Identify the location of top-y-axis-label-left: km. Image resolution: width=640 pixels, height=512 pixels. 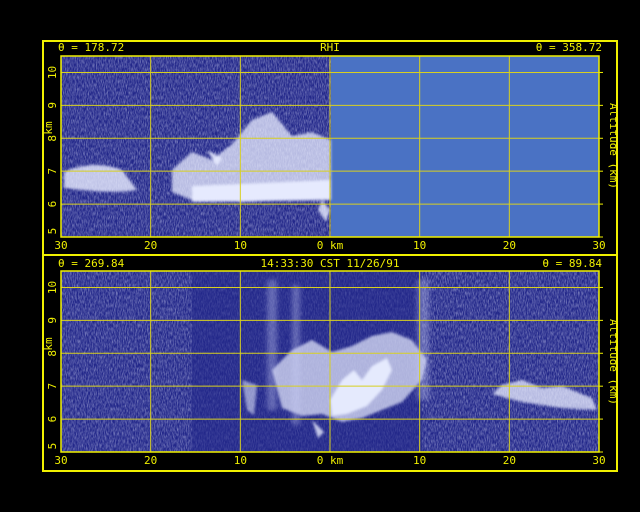
(48, 128).